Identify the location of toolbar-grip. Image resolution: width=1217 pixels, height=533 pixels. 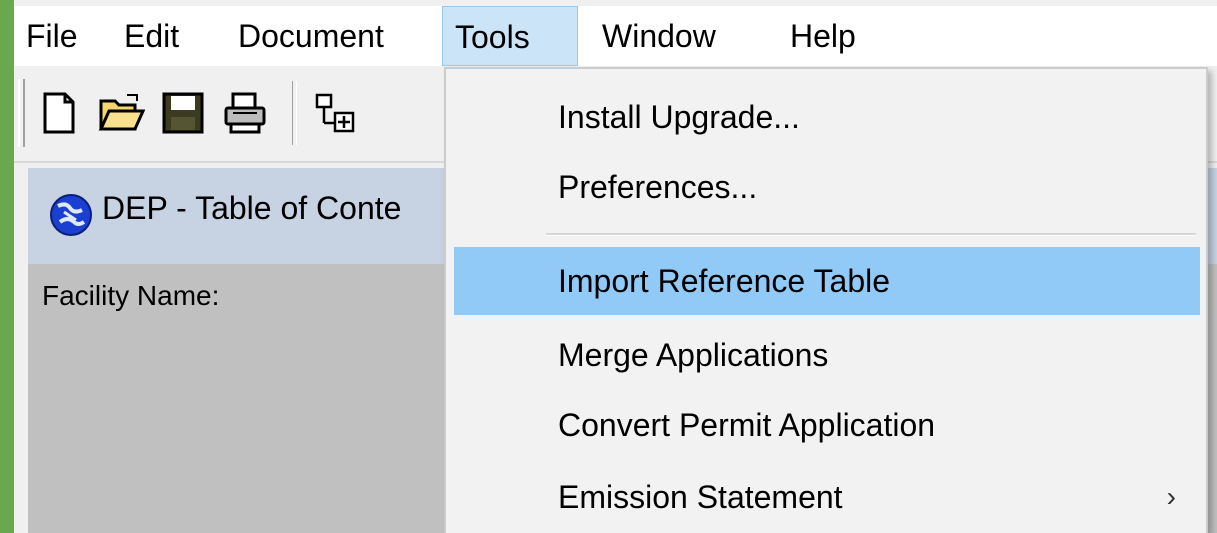
(21, 113).